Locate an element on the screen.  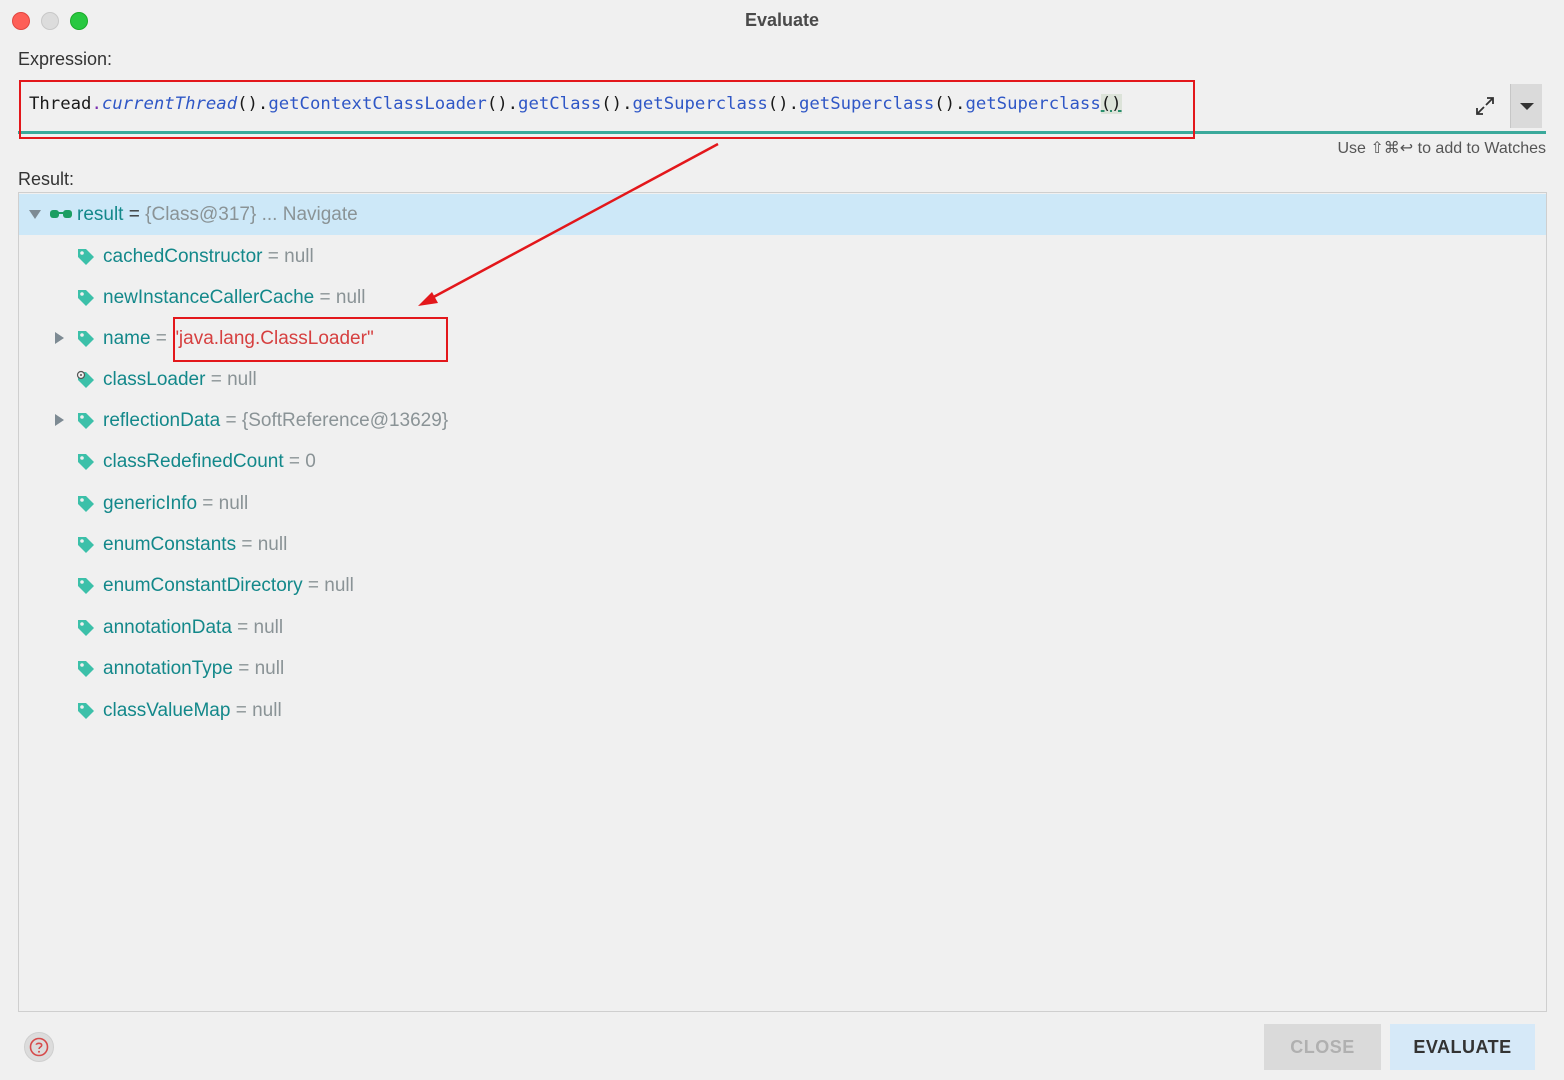
close-button: CLOSE is located at coordinates (1322, 1047).